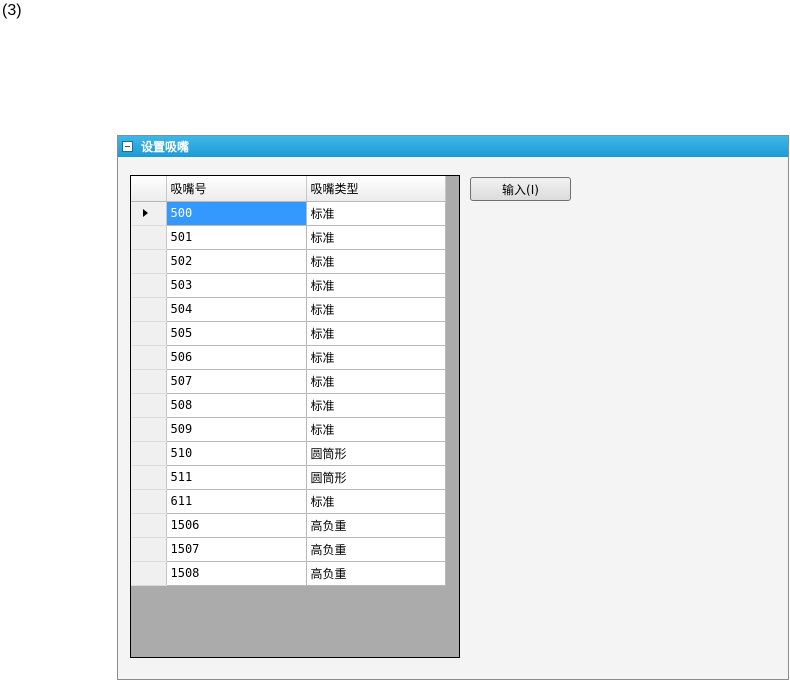 The width and height of the screenshot is (790, 682). I want to click on grid-corner-cell, so click(149, 189).